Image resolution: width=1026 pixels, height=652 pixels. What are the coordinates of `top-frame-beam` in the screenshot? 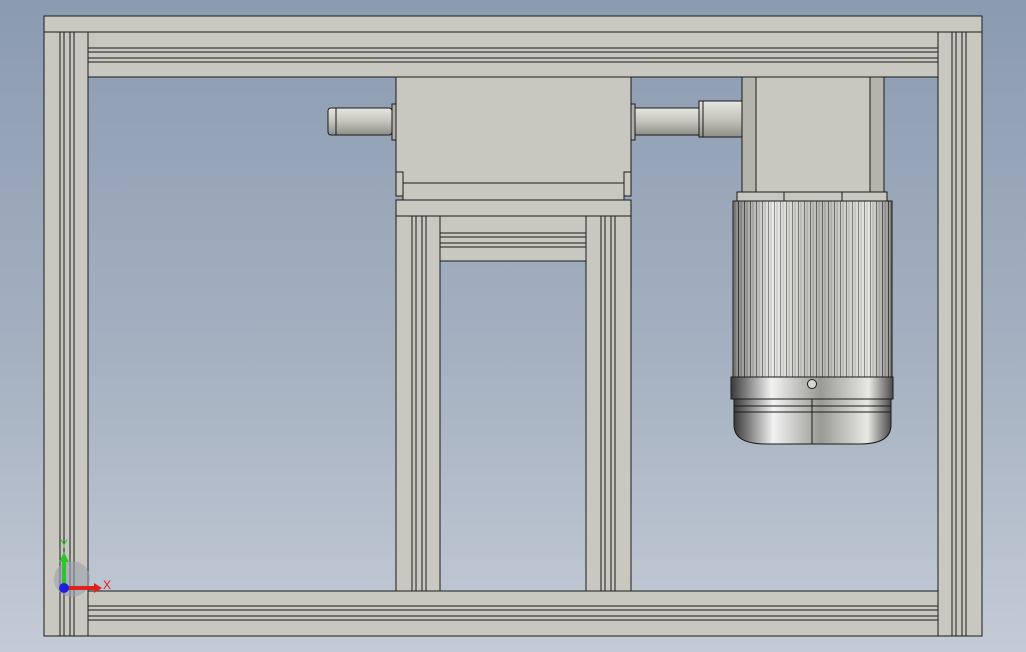 It's located at (513, 46).